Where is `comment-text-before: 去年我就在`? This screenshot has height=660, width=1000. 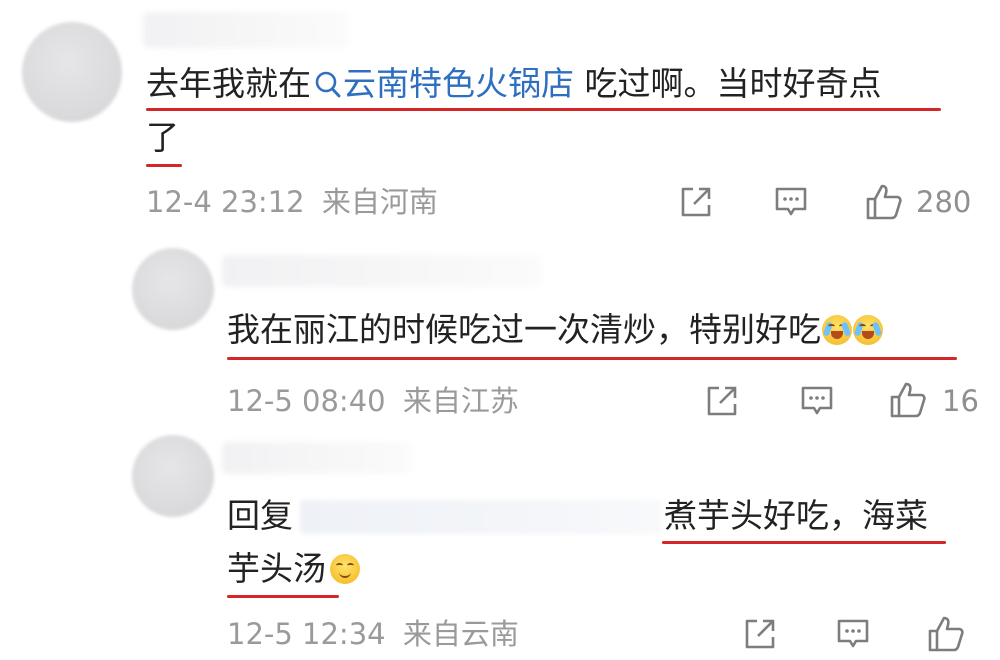 comment-text-before: 去年我就在 is located at coordinates (228, 83).